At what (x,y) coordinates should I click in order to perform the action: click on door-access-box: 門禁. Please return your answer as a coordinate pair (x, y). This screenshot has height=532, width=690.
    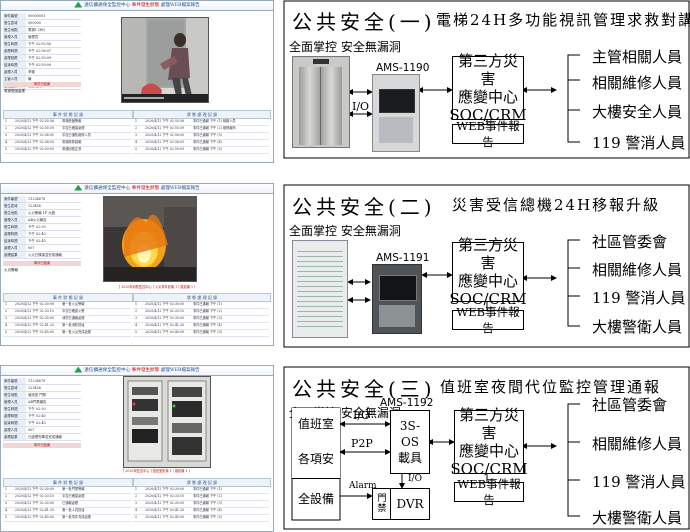
    Looking at the image, I should click on (382, 504).